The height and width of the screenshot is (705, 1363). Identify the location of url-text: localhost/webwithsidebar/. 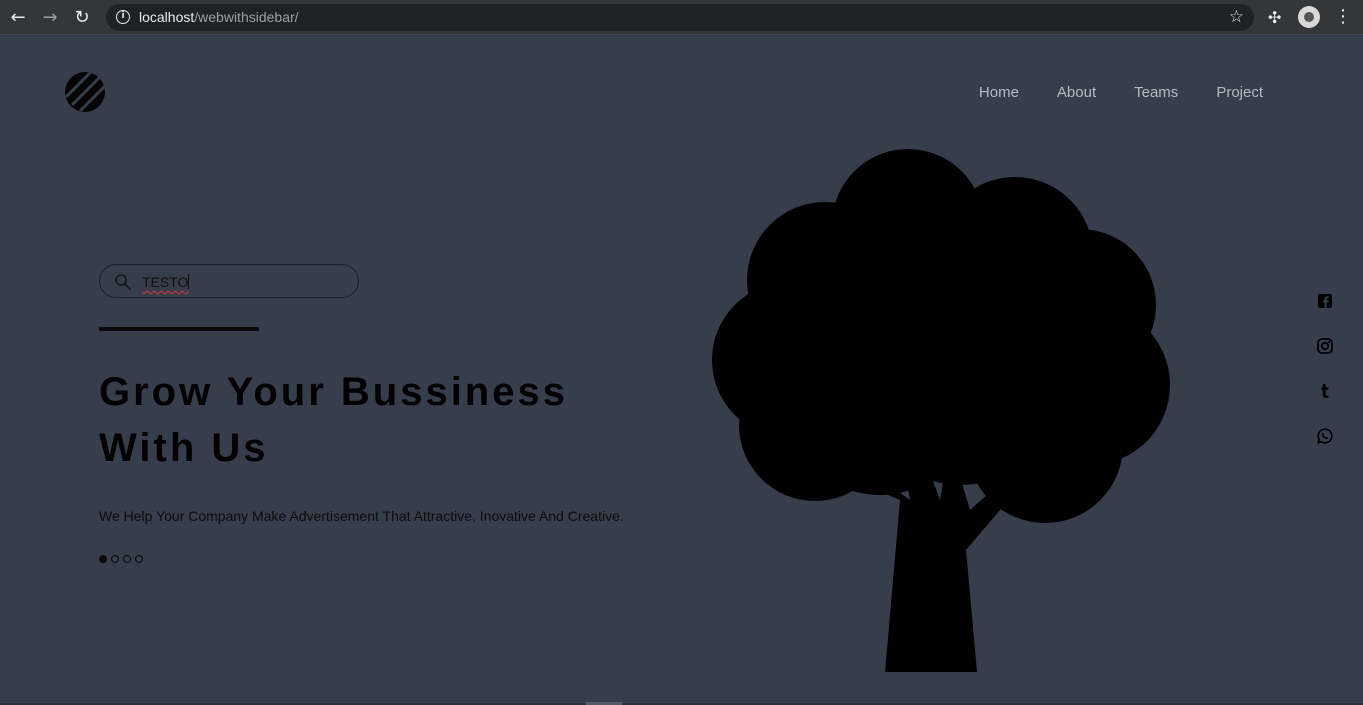
(219, 17).